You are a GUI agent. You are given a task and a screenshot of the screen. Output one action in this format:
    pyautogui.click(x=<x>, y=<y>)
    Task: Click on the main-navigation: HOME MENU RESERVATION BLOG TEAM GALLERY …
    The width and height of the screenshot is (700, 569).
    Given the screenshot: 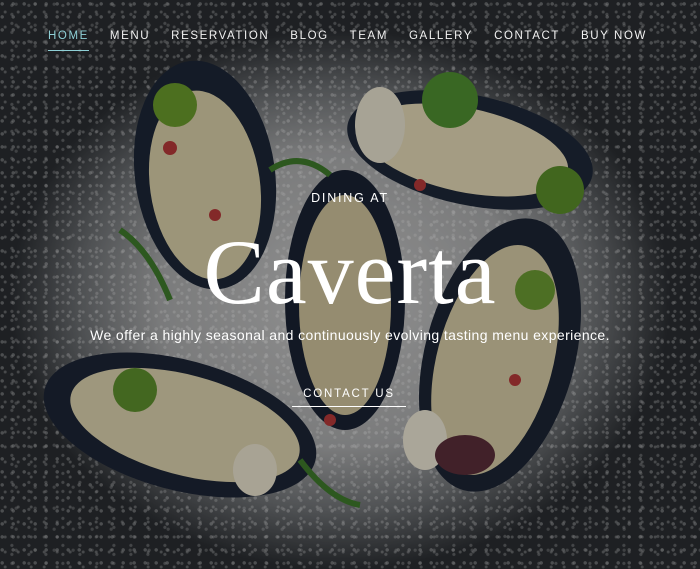 What is the action you would take?
    pyautogui.click(x=350, y=39)
    